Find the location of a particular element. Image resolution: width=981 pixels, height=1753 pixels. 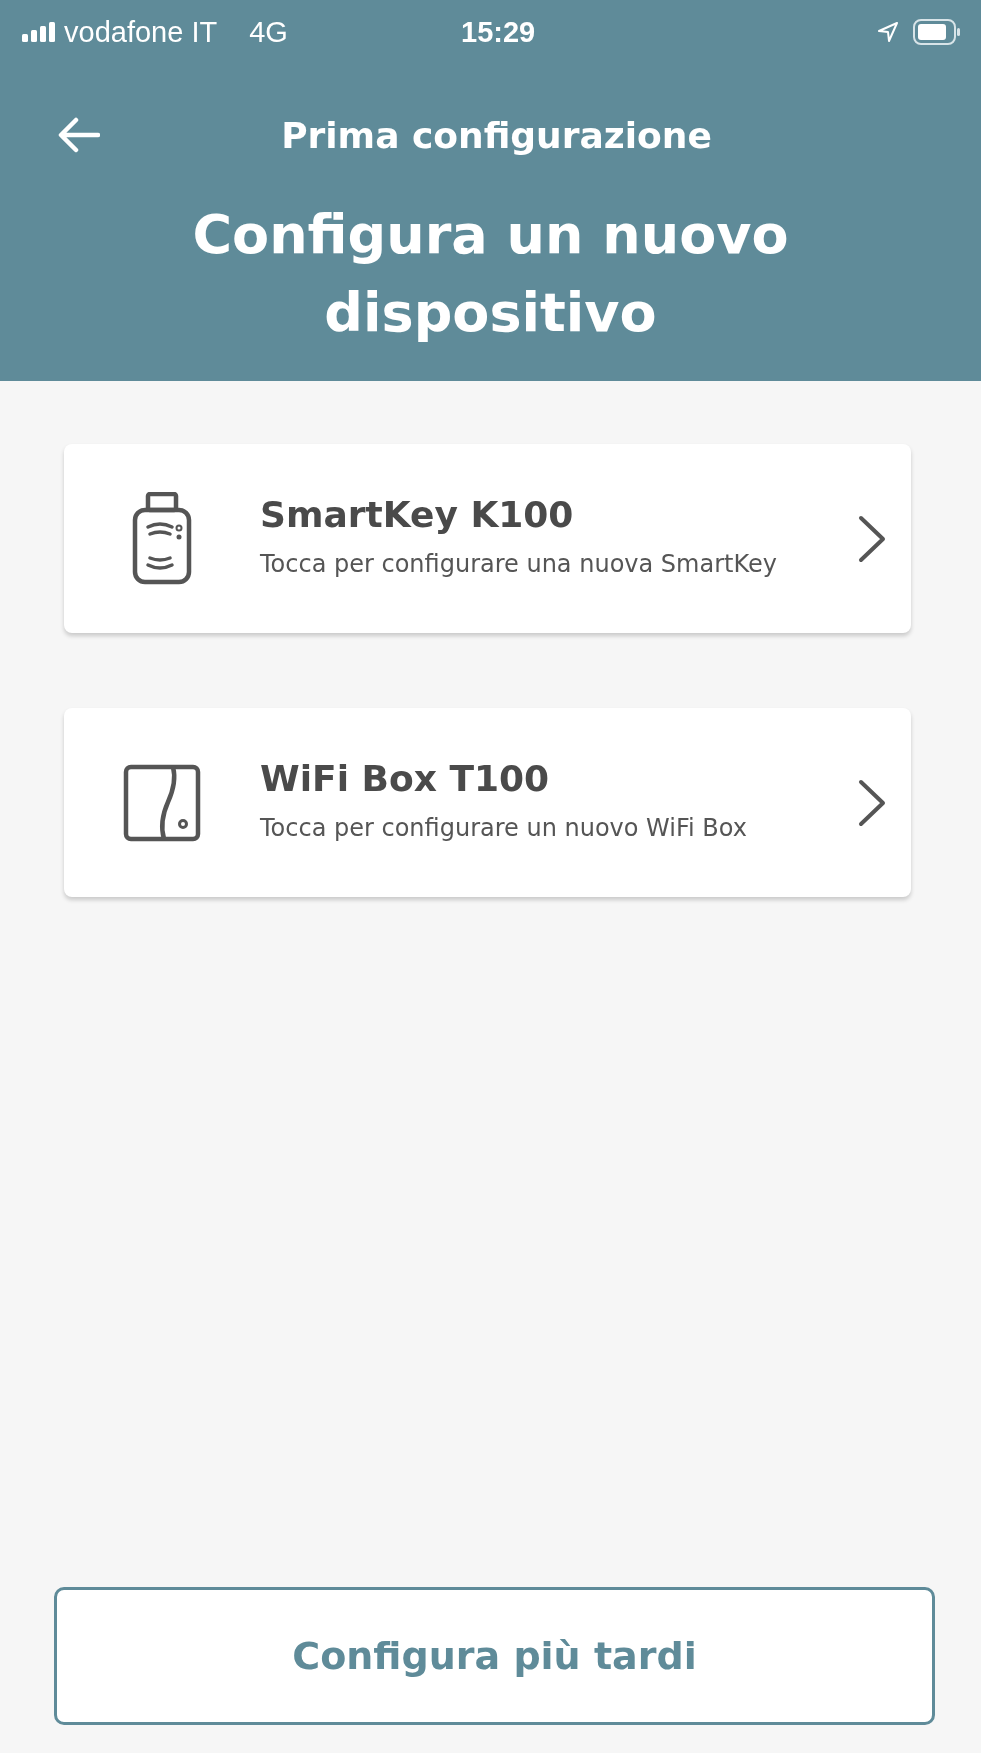

signal-icon is located at coordinates (39, 32).